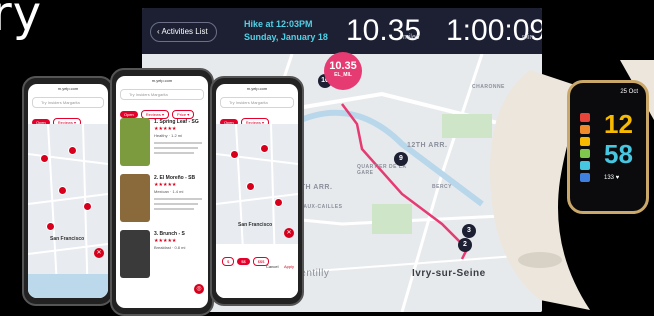 This screenshot has height=316, width=654. What do you see at coordinates (401, 159) in the screenshot?
I see `route-marker: 9` at bounding box center [401, 159].